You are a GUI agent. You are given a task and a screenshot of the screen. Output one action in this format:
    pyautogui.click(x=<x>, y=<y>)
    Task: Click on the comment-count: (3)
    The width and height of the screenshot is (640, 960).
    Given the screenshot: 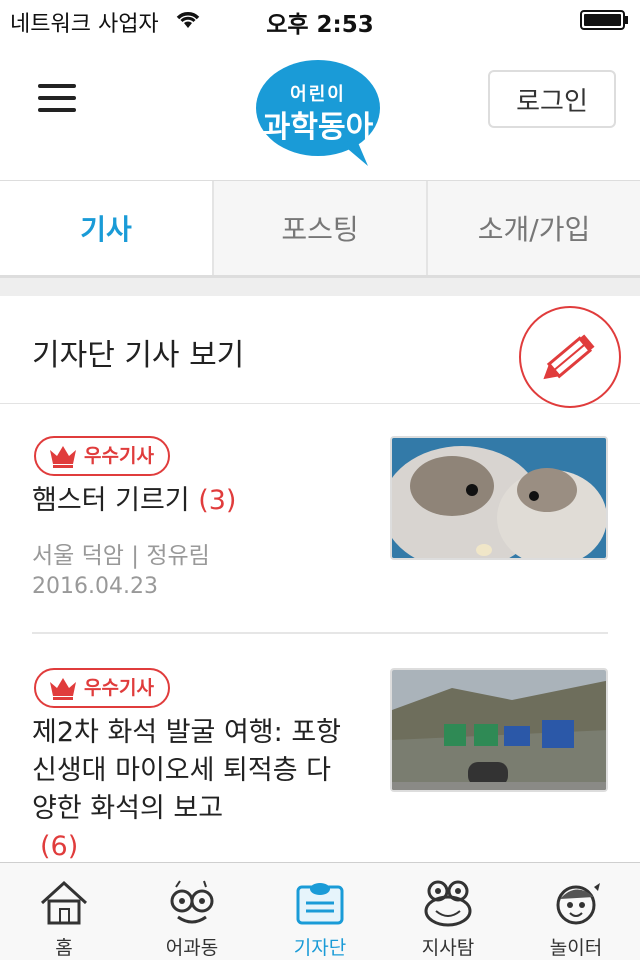 What is the action you would take?
    pyautogui.click(x=217, y=500)
    